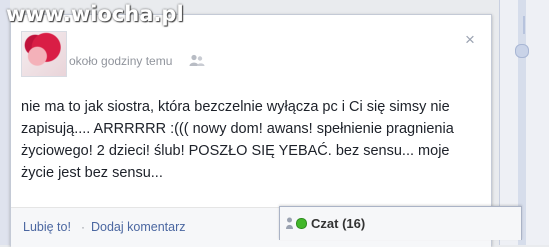 The height and width of the screenshot is (247, 549). What do you see at coordinates (5, 122) in the screenshot?
I see `page-background-left` at bounding box center [5, 122].